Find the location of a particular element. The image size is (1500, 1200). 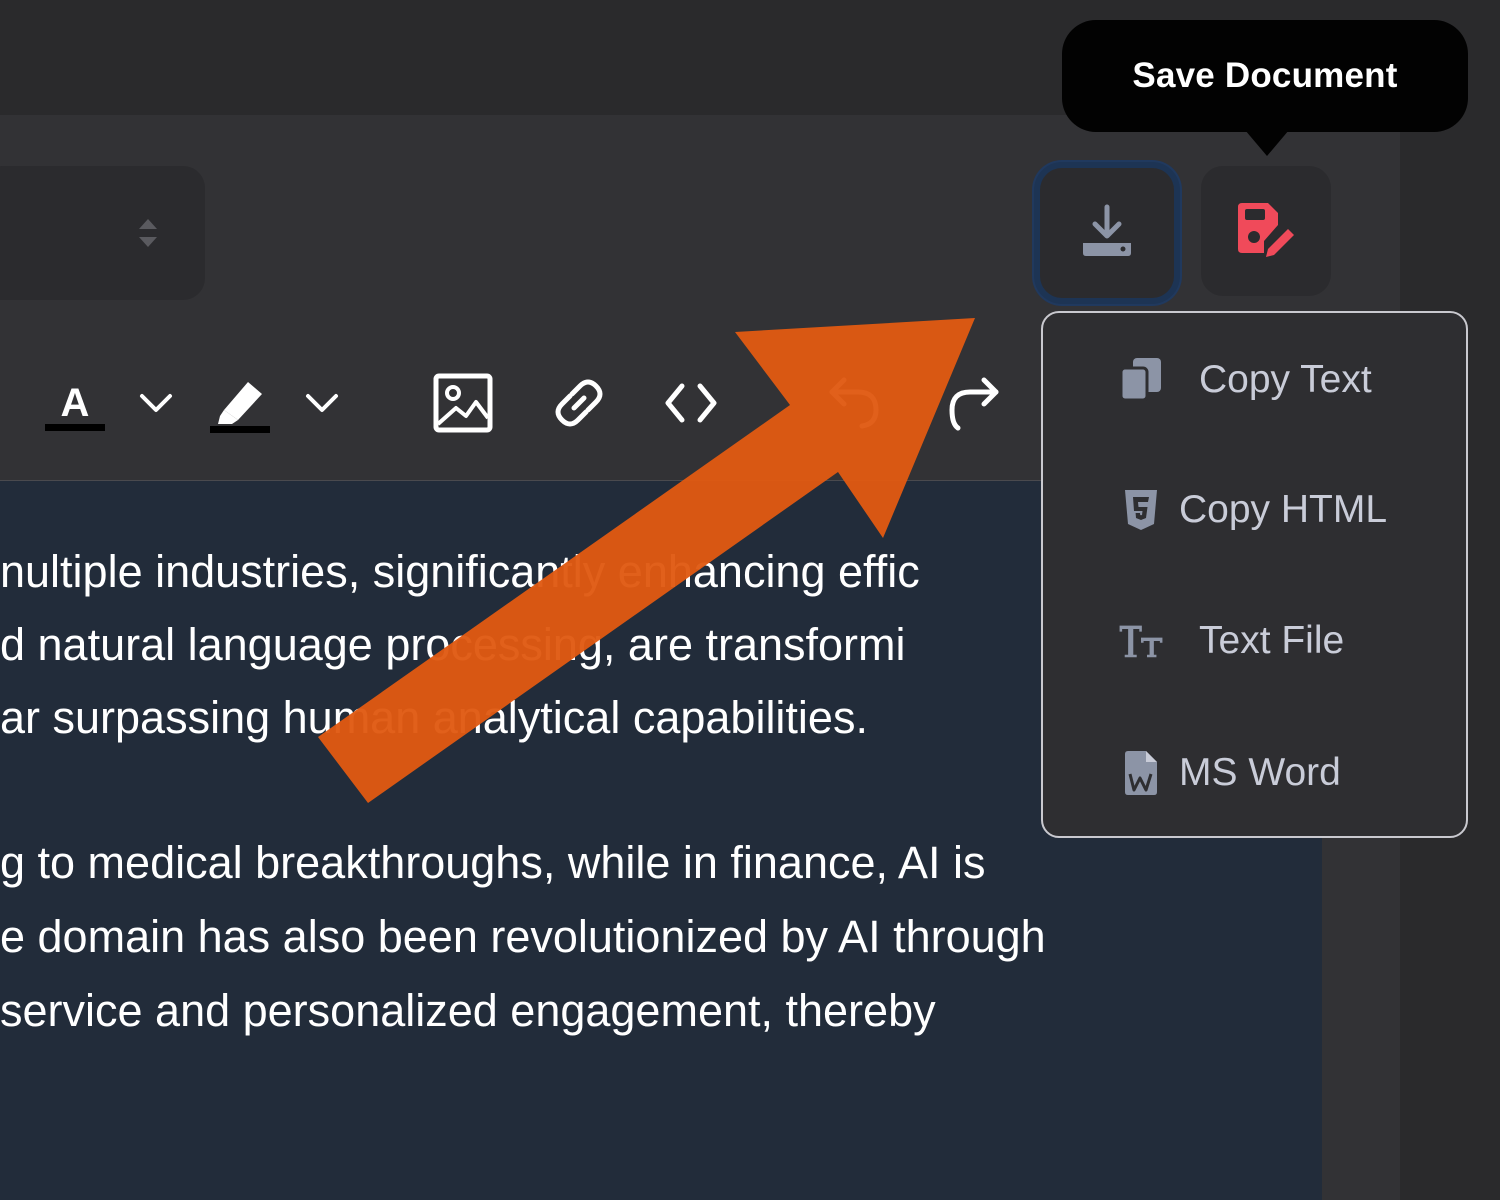

menu-item-ms-word: MS Word is located at coordinates (1229, 773).